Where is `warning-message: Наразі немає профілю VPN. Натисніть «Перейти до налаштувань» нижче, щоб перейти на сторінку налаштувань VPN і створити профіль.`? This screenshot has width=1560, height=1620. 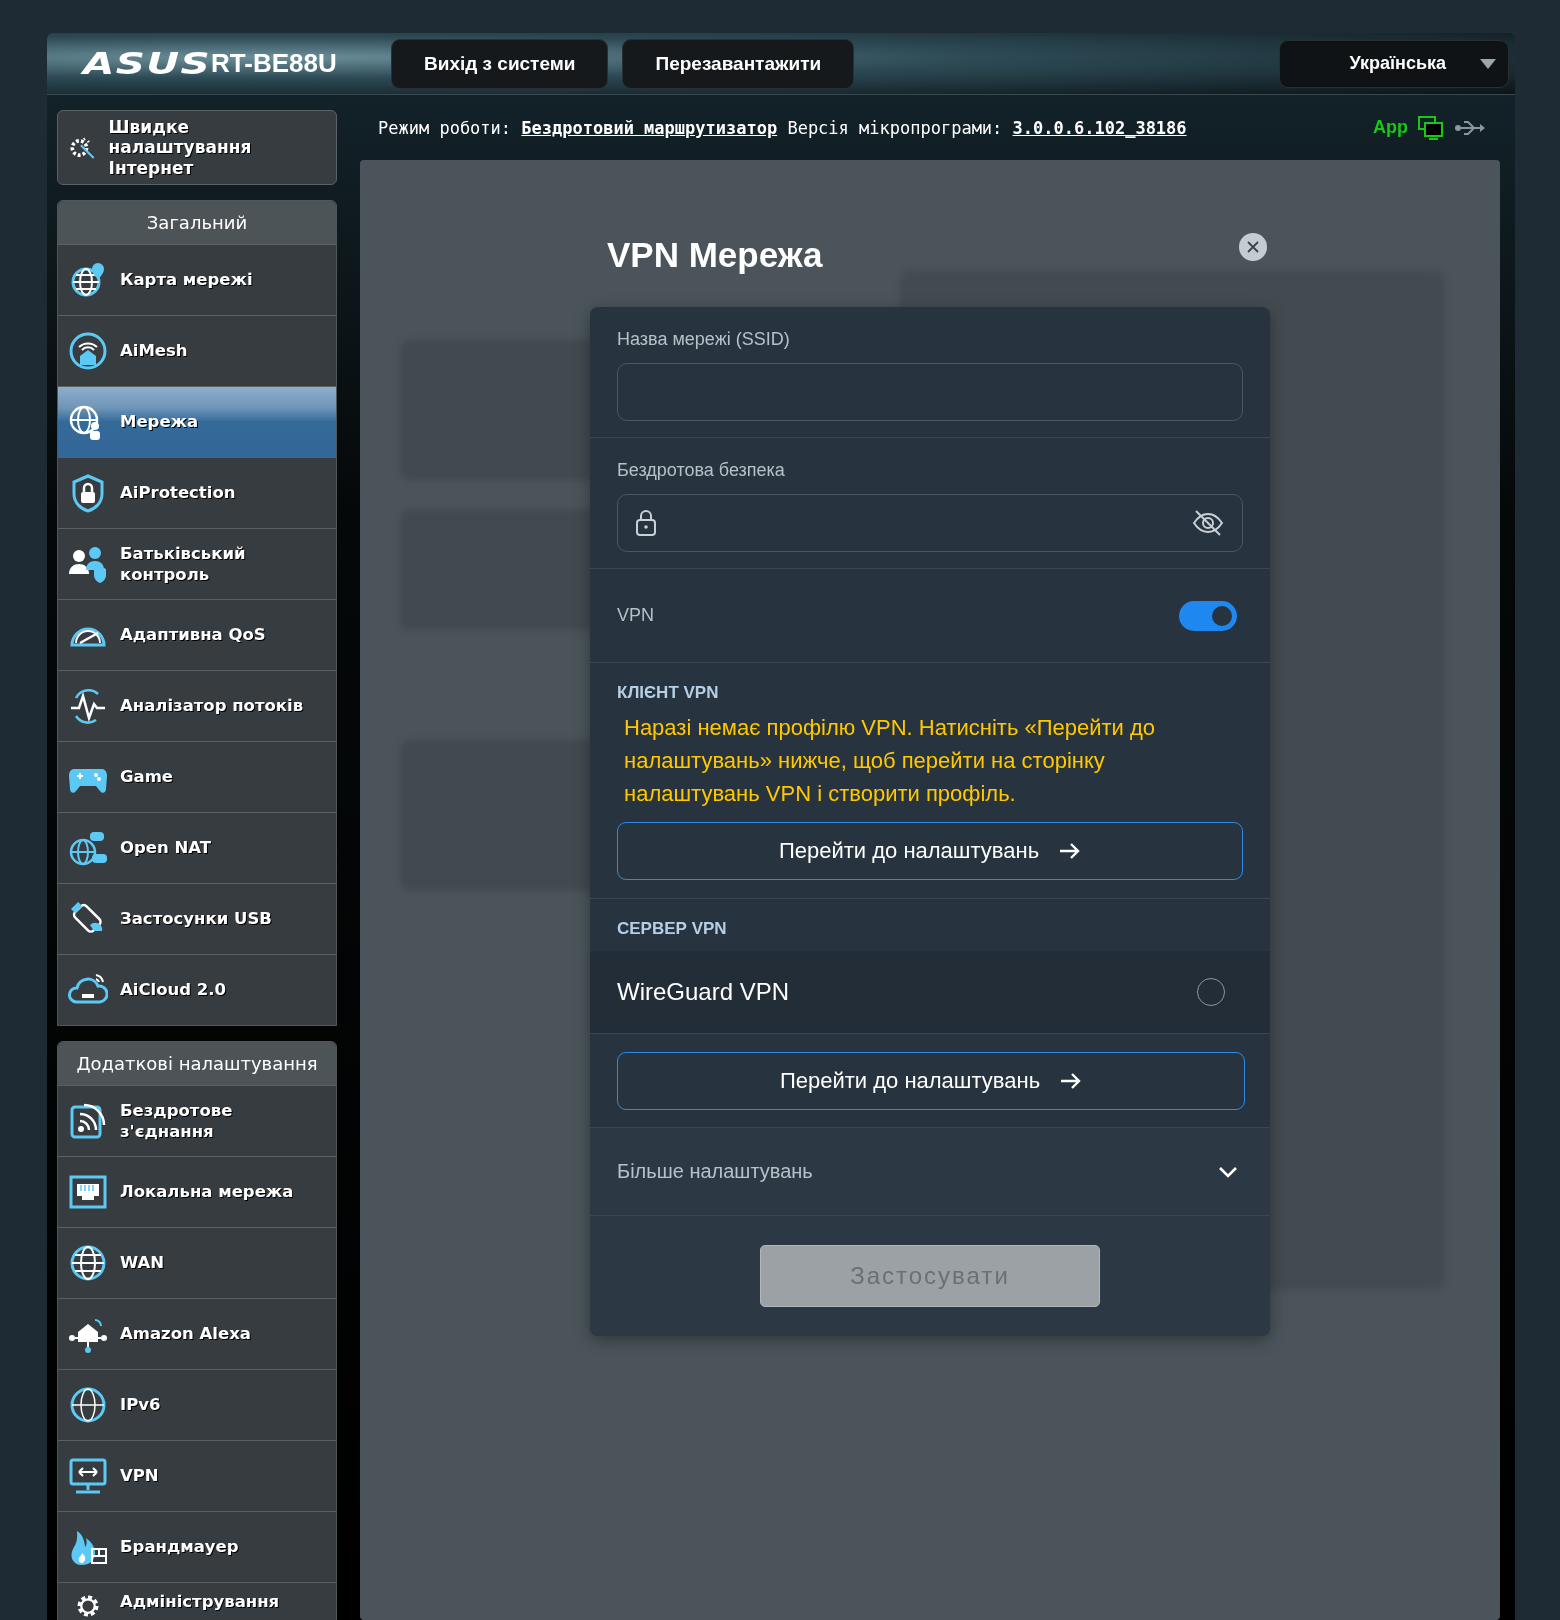
warning-message: Наразі немає профілю VPN. Натисніть «Перейти до налаштувань» нижче, щоб перейти на сторінку налаштувань VPN і створити профіль. is located at coordinates (890, 761).